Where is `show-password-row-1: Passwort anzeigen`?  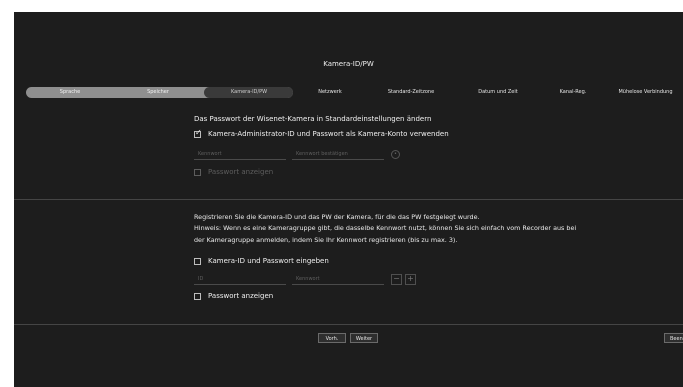
show-password-row-1: Passwort anzeigen is located at coordinates (233, 172).